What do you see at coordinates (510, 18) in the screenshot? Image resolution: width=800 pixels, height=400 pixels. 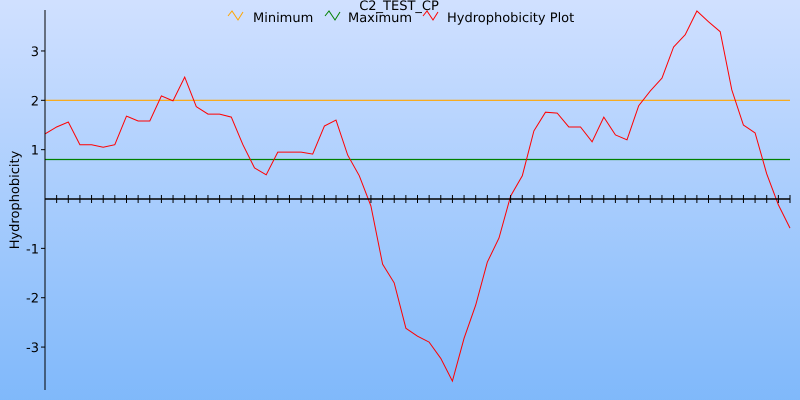 I see `legend-label: Hydrophobicity Plot` at bounding box center [510, 18].